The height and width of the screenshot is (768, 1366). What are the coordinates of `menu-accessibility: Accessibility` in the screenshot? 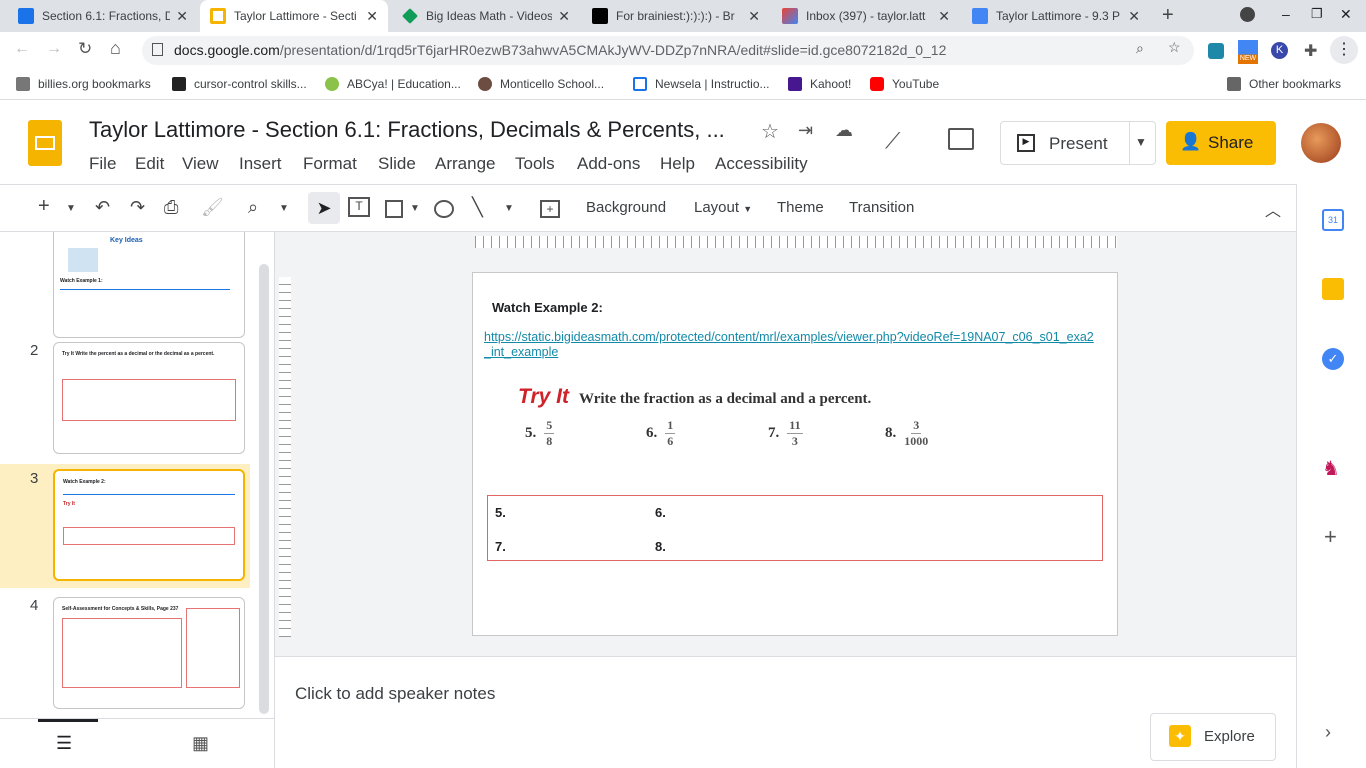 It's located at (761, 164).